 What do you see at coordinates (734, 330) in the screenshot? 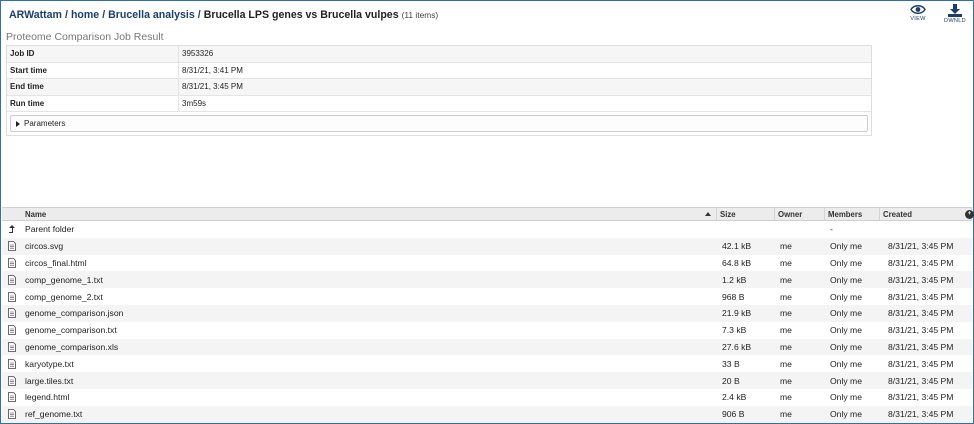
I see `file-size: 7.3 kB` at bounding box center [734, 330].